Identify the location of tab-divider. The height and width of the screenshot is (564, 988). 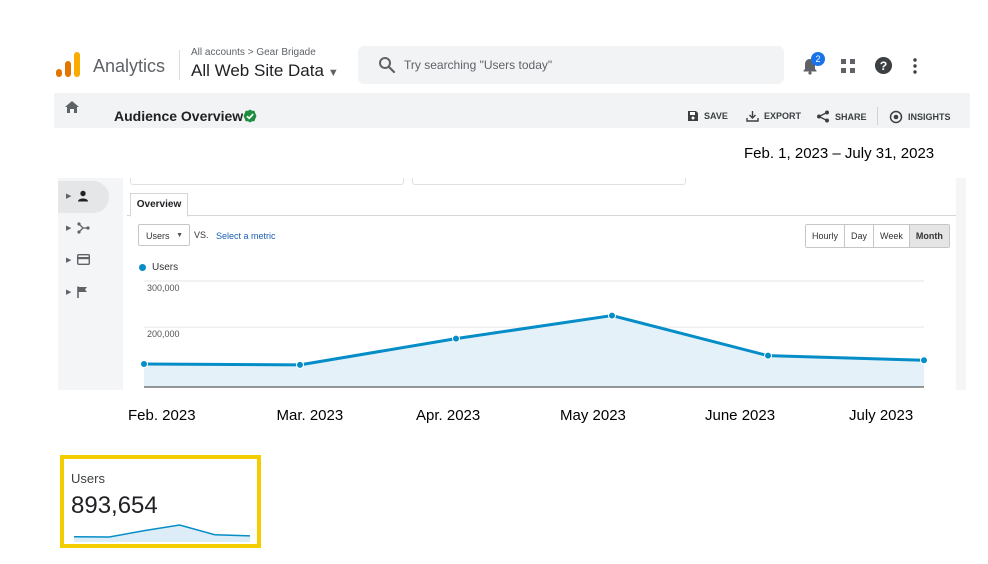
(541, 215).